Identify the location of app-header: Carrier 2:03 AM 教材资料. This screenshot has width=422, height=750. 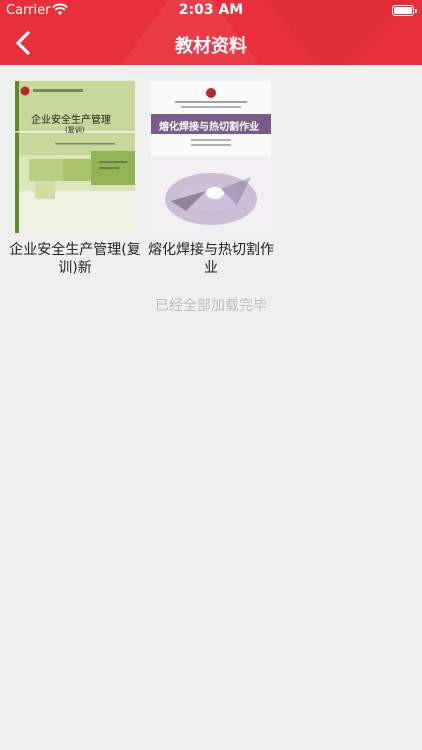
(211, 32).